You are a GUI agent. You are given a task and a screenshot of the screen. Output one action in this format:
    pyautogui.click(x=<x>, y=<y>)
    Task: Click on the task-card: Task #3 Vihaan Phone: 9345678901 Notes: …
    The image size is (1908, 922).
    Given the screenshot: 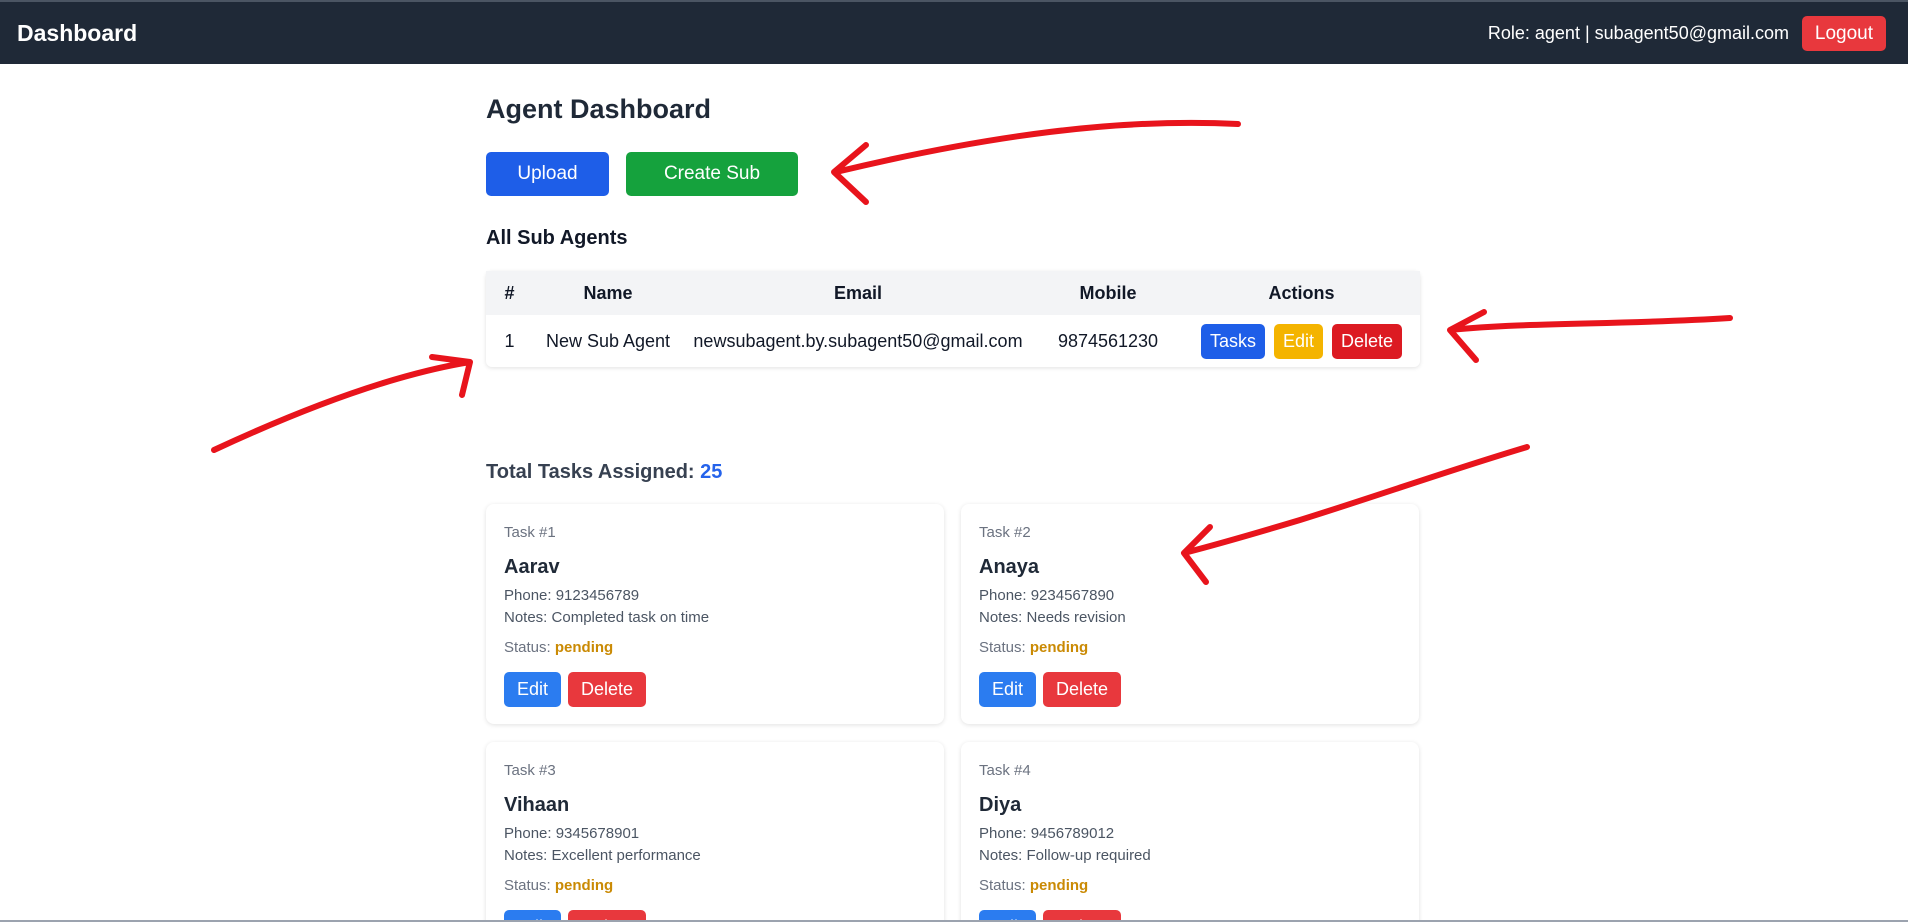 What is the action you would take?
    pyautogui.click(x=715, y=832)
    